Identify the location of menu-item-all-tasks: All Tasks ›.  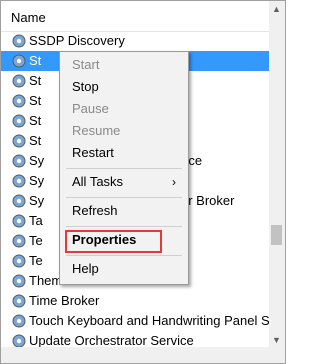
(124, 182).